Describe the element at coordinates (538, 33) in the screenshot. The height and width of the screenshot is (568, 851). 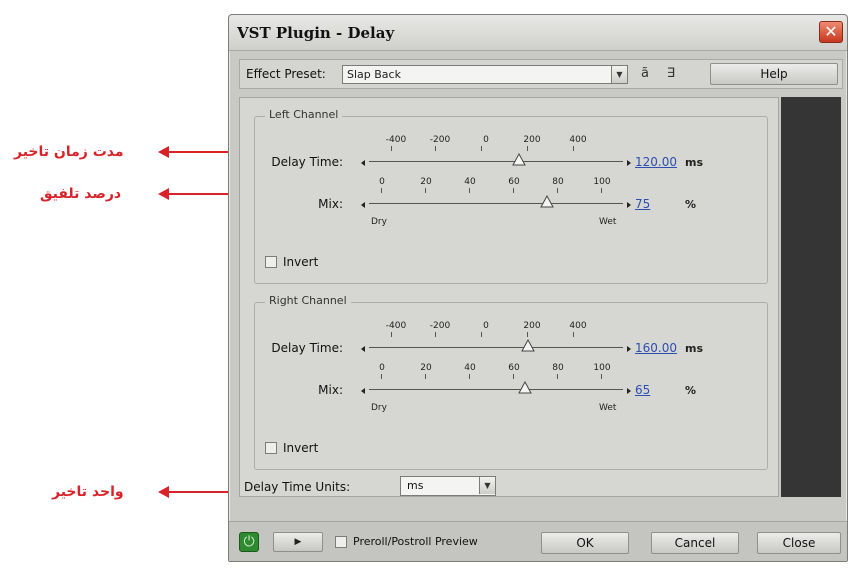
I see `title-bar: VST Plugin - Delay ✕` at that location.